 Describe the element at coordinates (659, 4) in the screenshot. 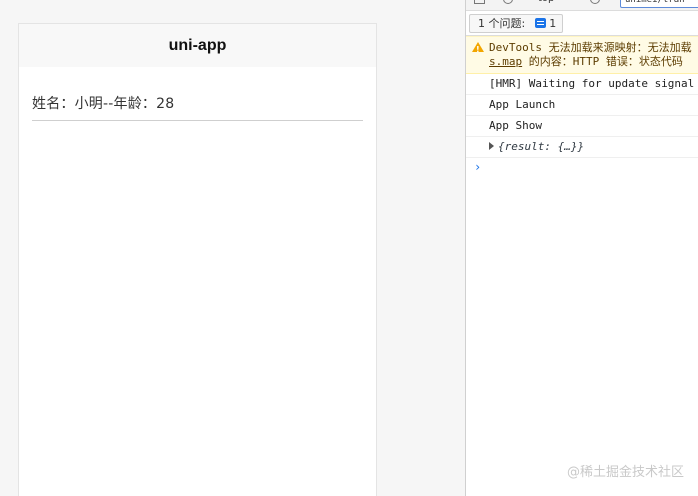

I see `filter-input: unimei/tran` at that location.